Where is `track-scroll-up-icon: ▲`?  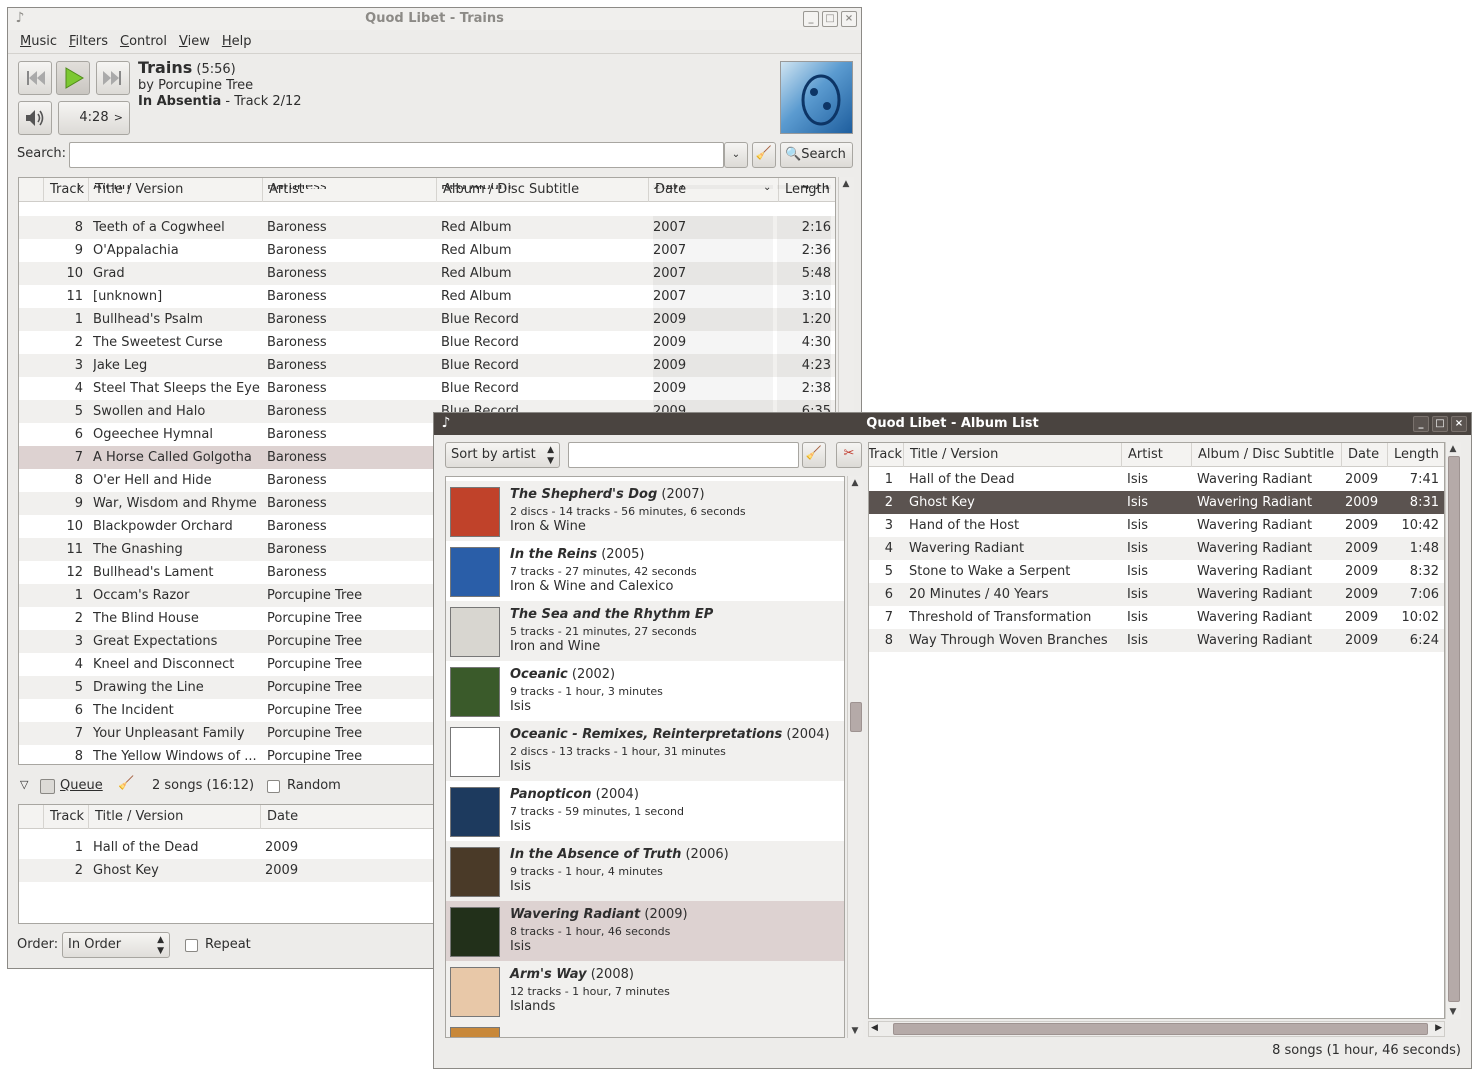 track-scroll-up-icon: ▲ is located at coordinates (1453, 449).